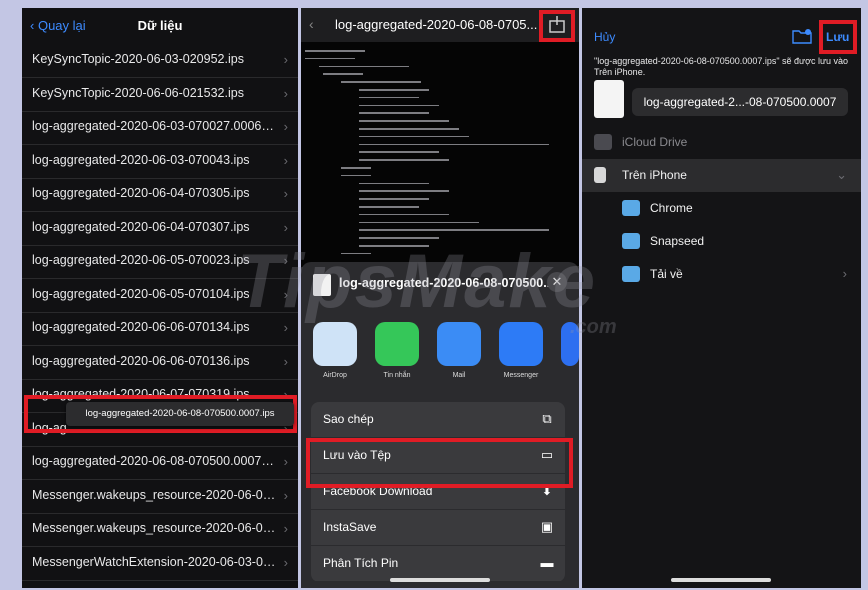 The image size is (868, 590). I want to click on share-app-mail: Mail, so click(459, 350).